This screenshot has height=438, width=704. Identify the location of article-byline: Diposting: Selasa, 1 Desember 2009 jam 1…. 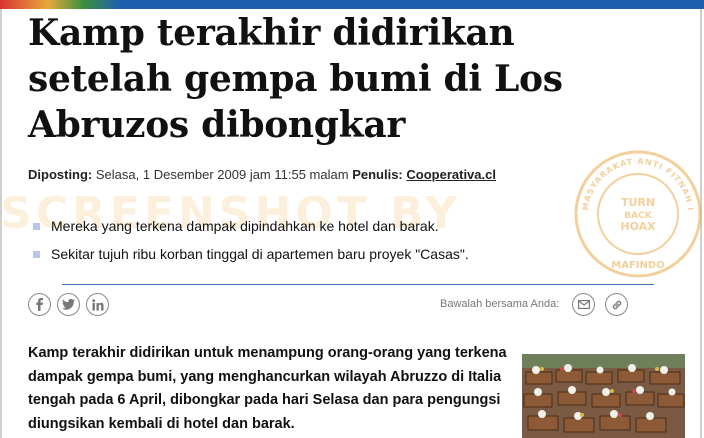
(262, 174).